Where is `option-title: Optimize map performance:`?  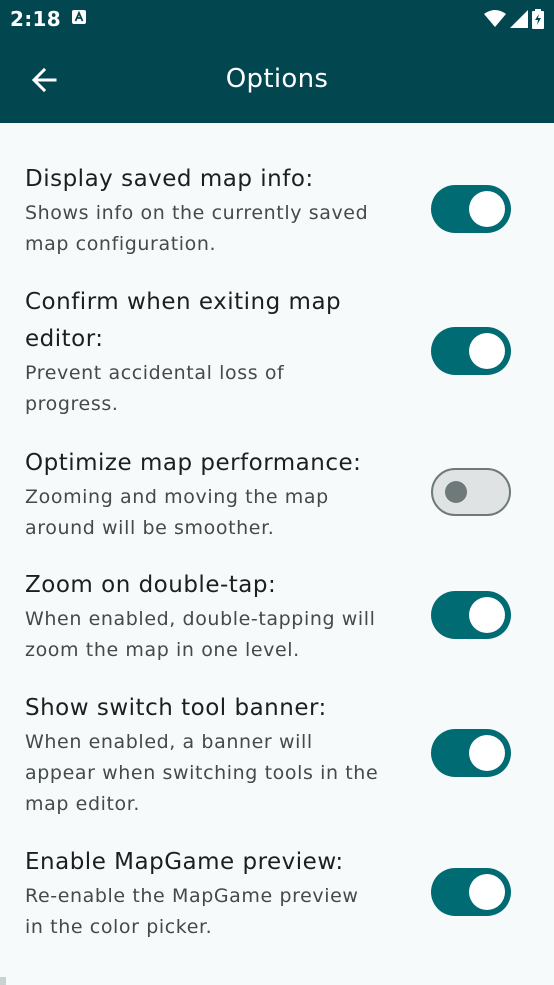
option-title: Optimize map performance: is located at coordinates (193, 463).